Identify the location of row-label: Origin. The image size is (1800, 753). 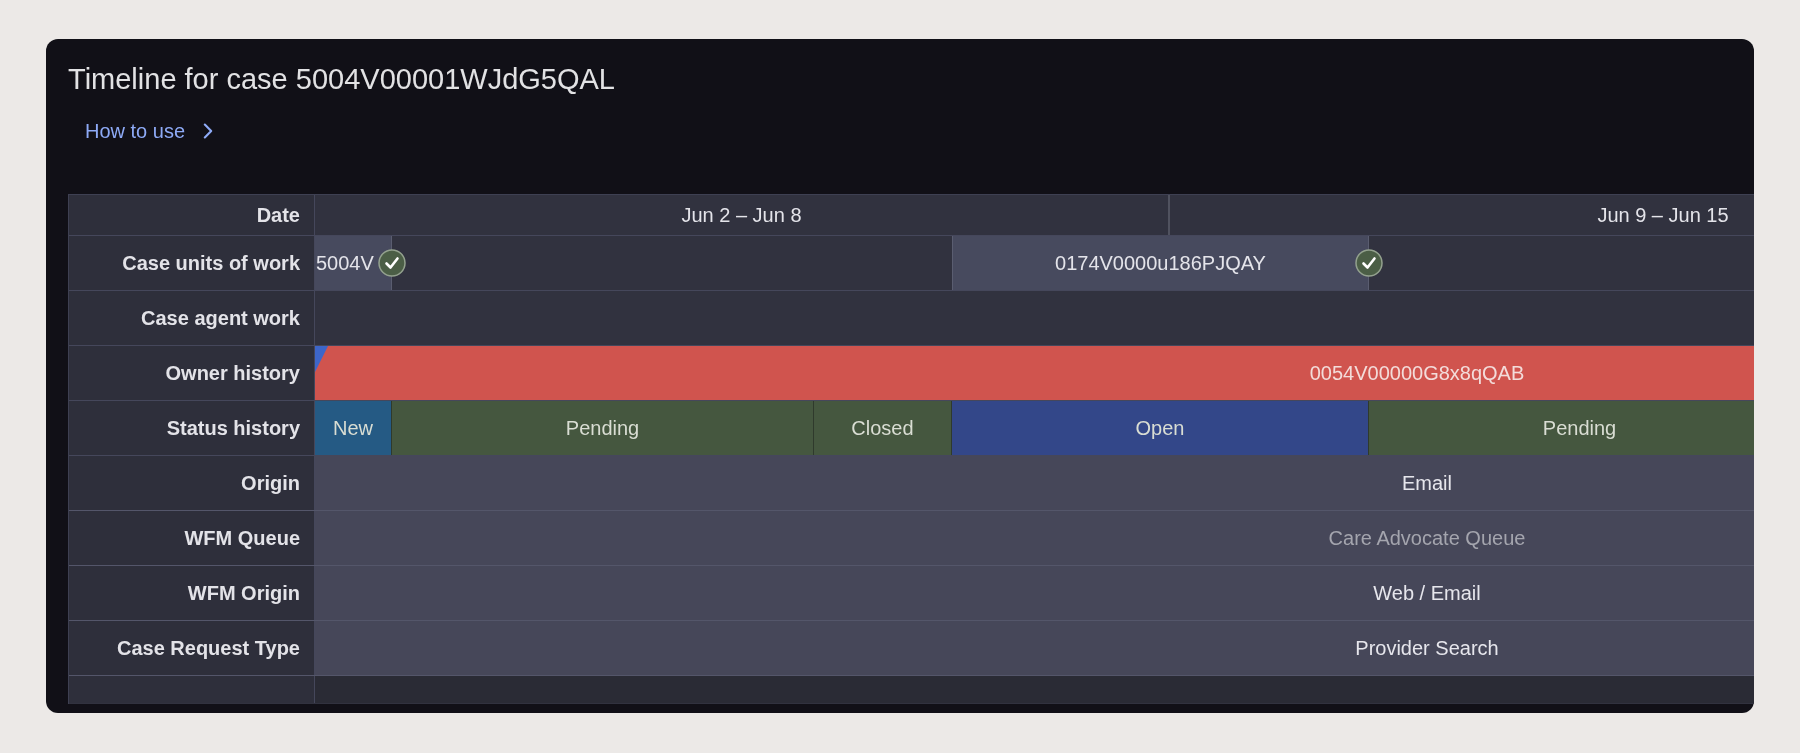
(192, 483).